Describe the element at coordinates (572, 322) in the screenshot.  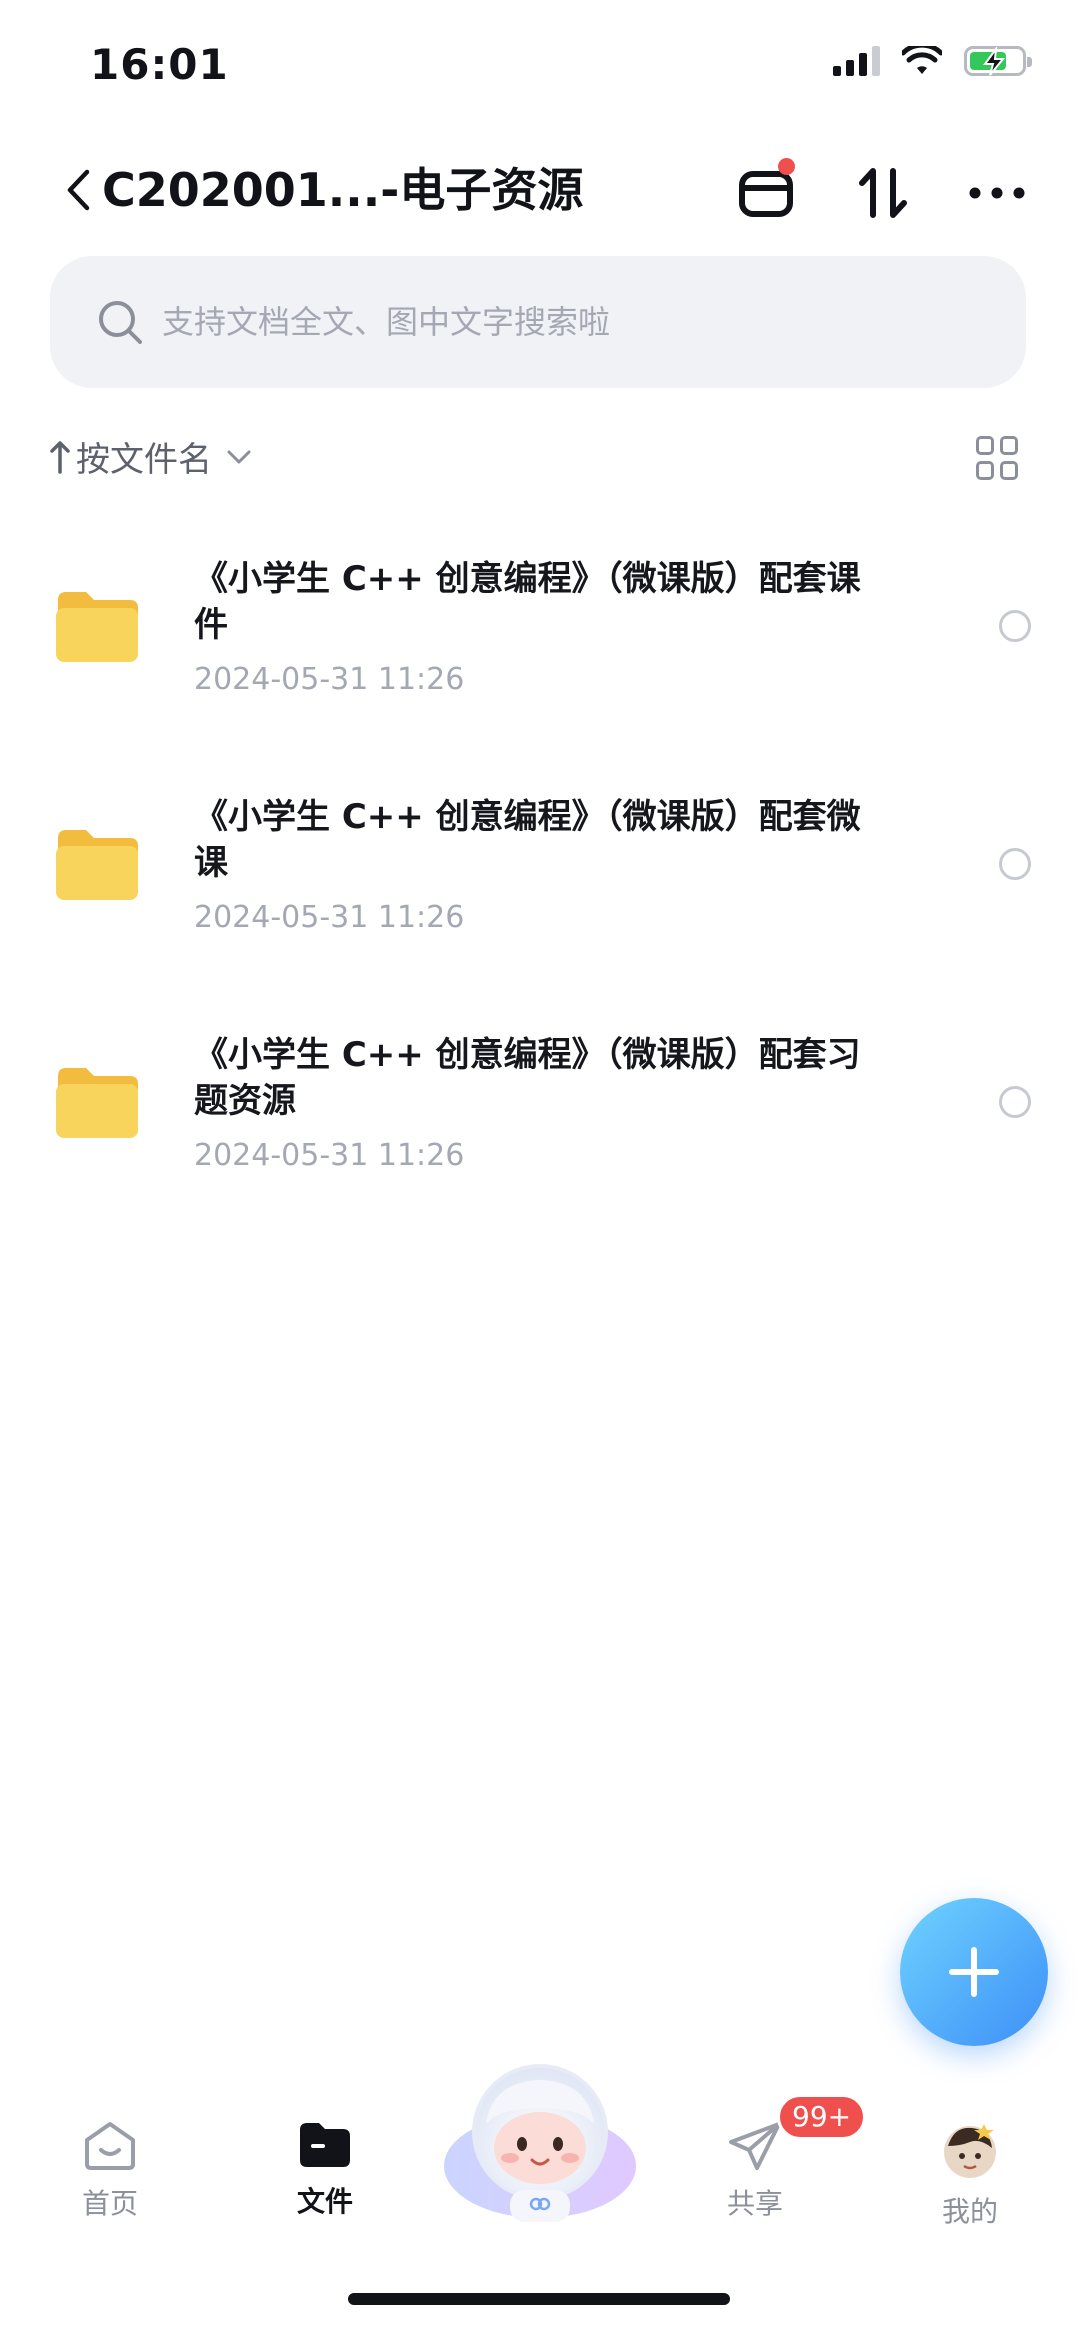
I see `search-input` at that location.